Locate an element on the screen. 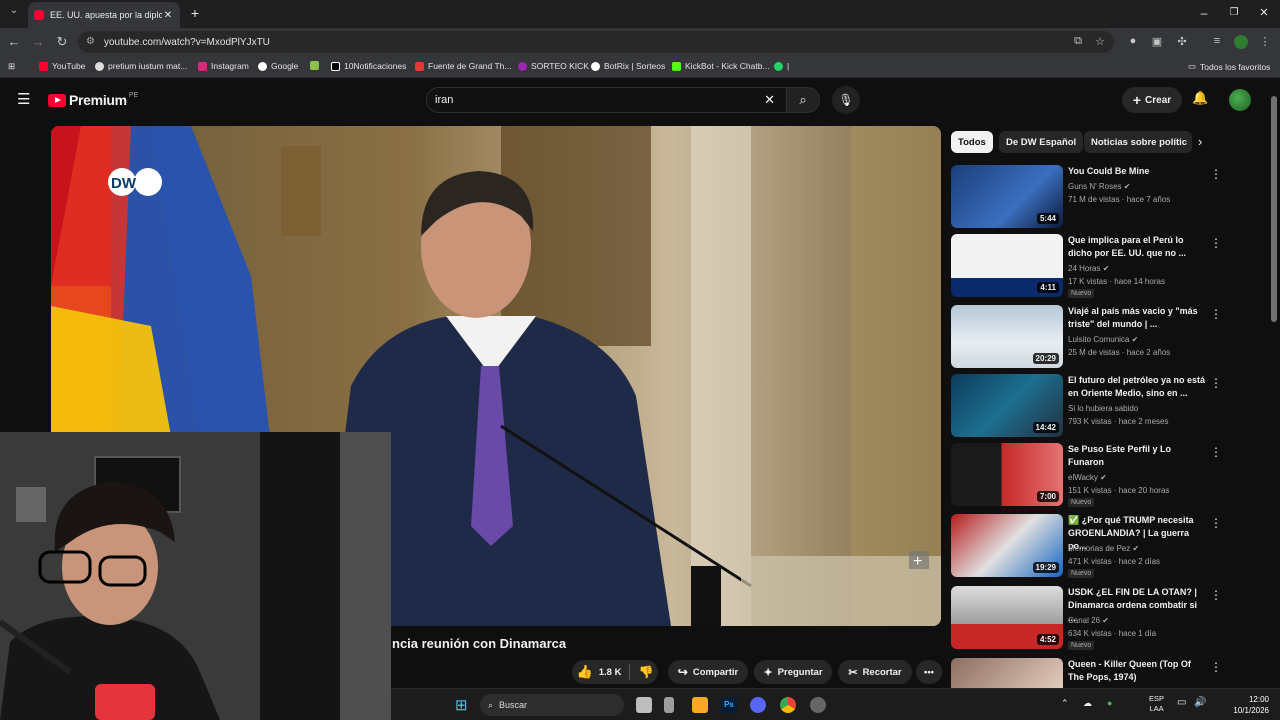  close-window-icon: ✕ is located at coordinates (1264, 12).